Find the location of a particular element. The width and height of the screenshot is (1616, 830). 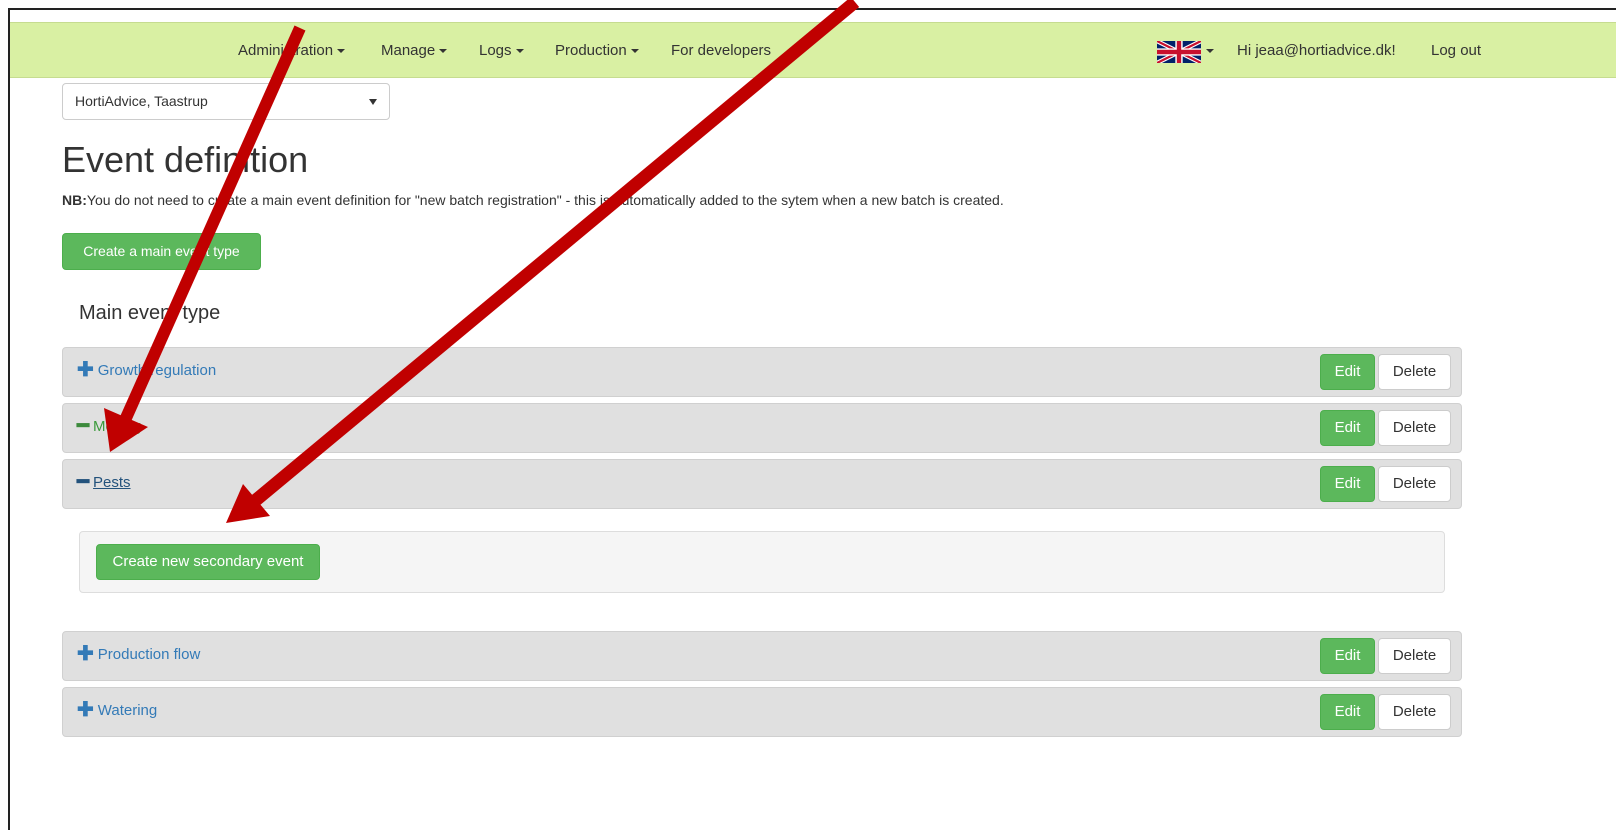

event-name: Watering is located at coordinates (127, 710).